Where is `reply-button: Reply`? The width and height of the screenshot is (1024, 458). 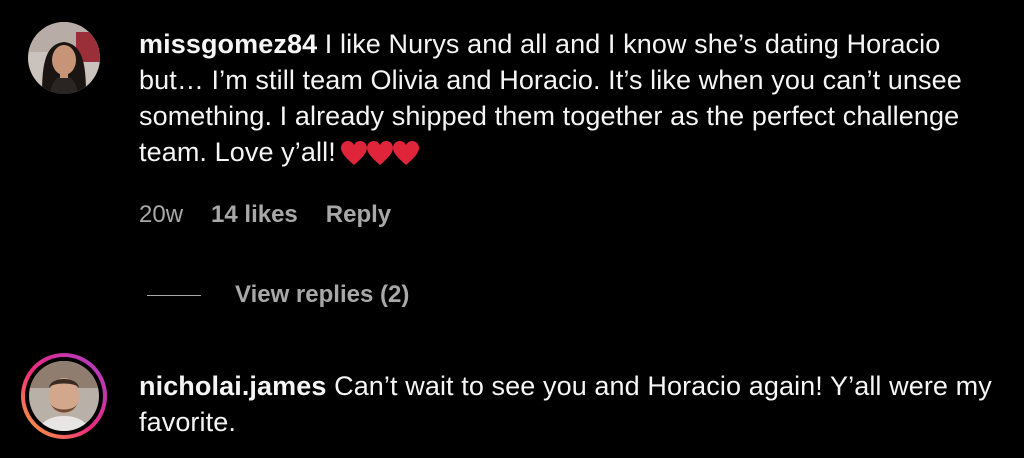 reply-button: Reply is located at coordinates (358, 215).